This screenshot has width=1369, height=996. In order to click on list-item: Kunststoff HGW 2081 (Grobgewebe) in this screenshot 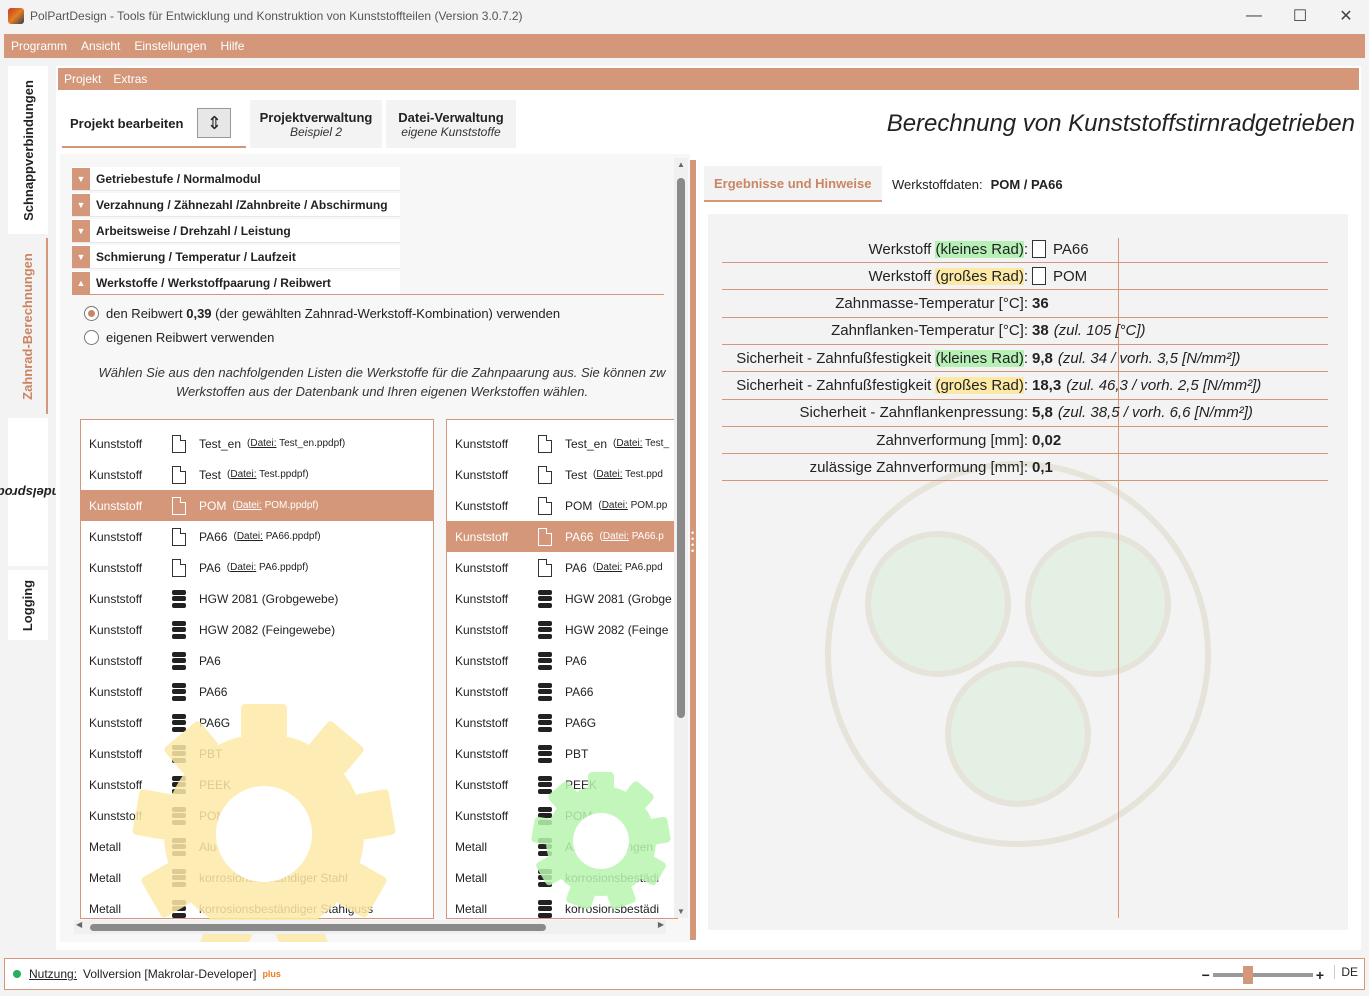, I will do `click(257, 598)`.